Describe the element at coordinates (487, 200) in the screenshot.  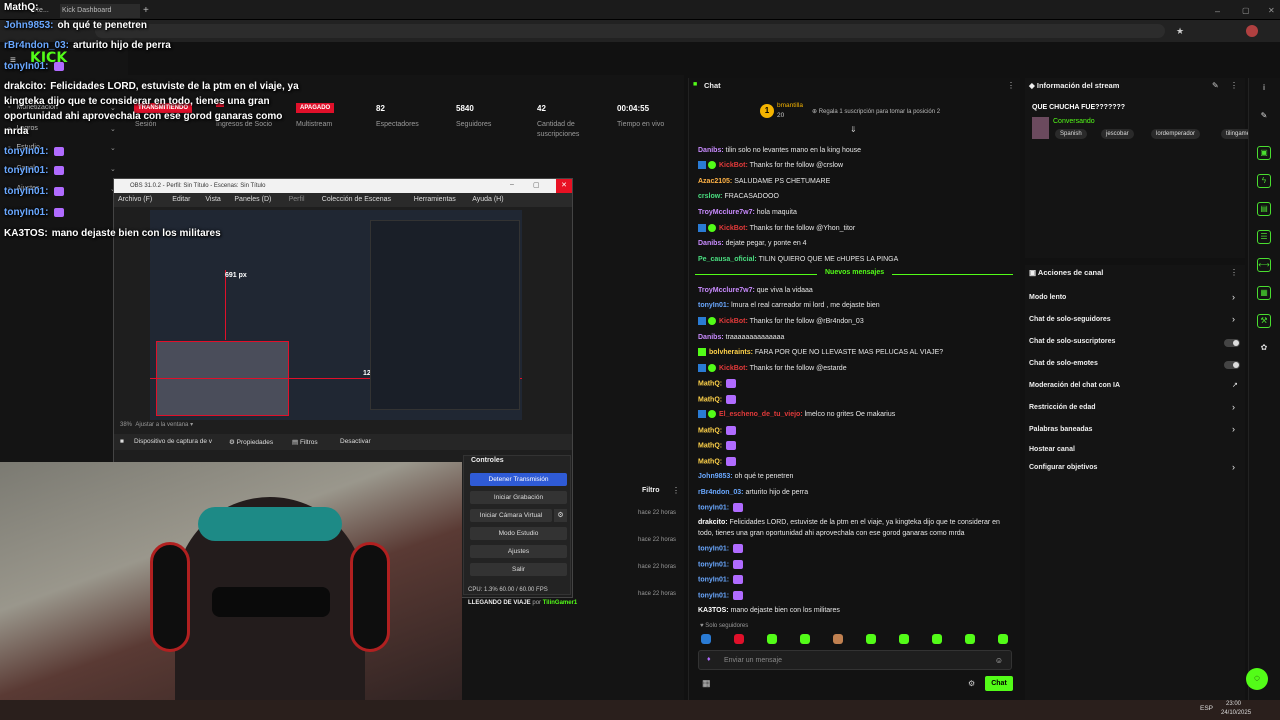
I see `obs-menu-item-7: Ayuda (H)` at that location.